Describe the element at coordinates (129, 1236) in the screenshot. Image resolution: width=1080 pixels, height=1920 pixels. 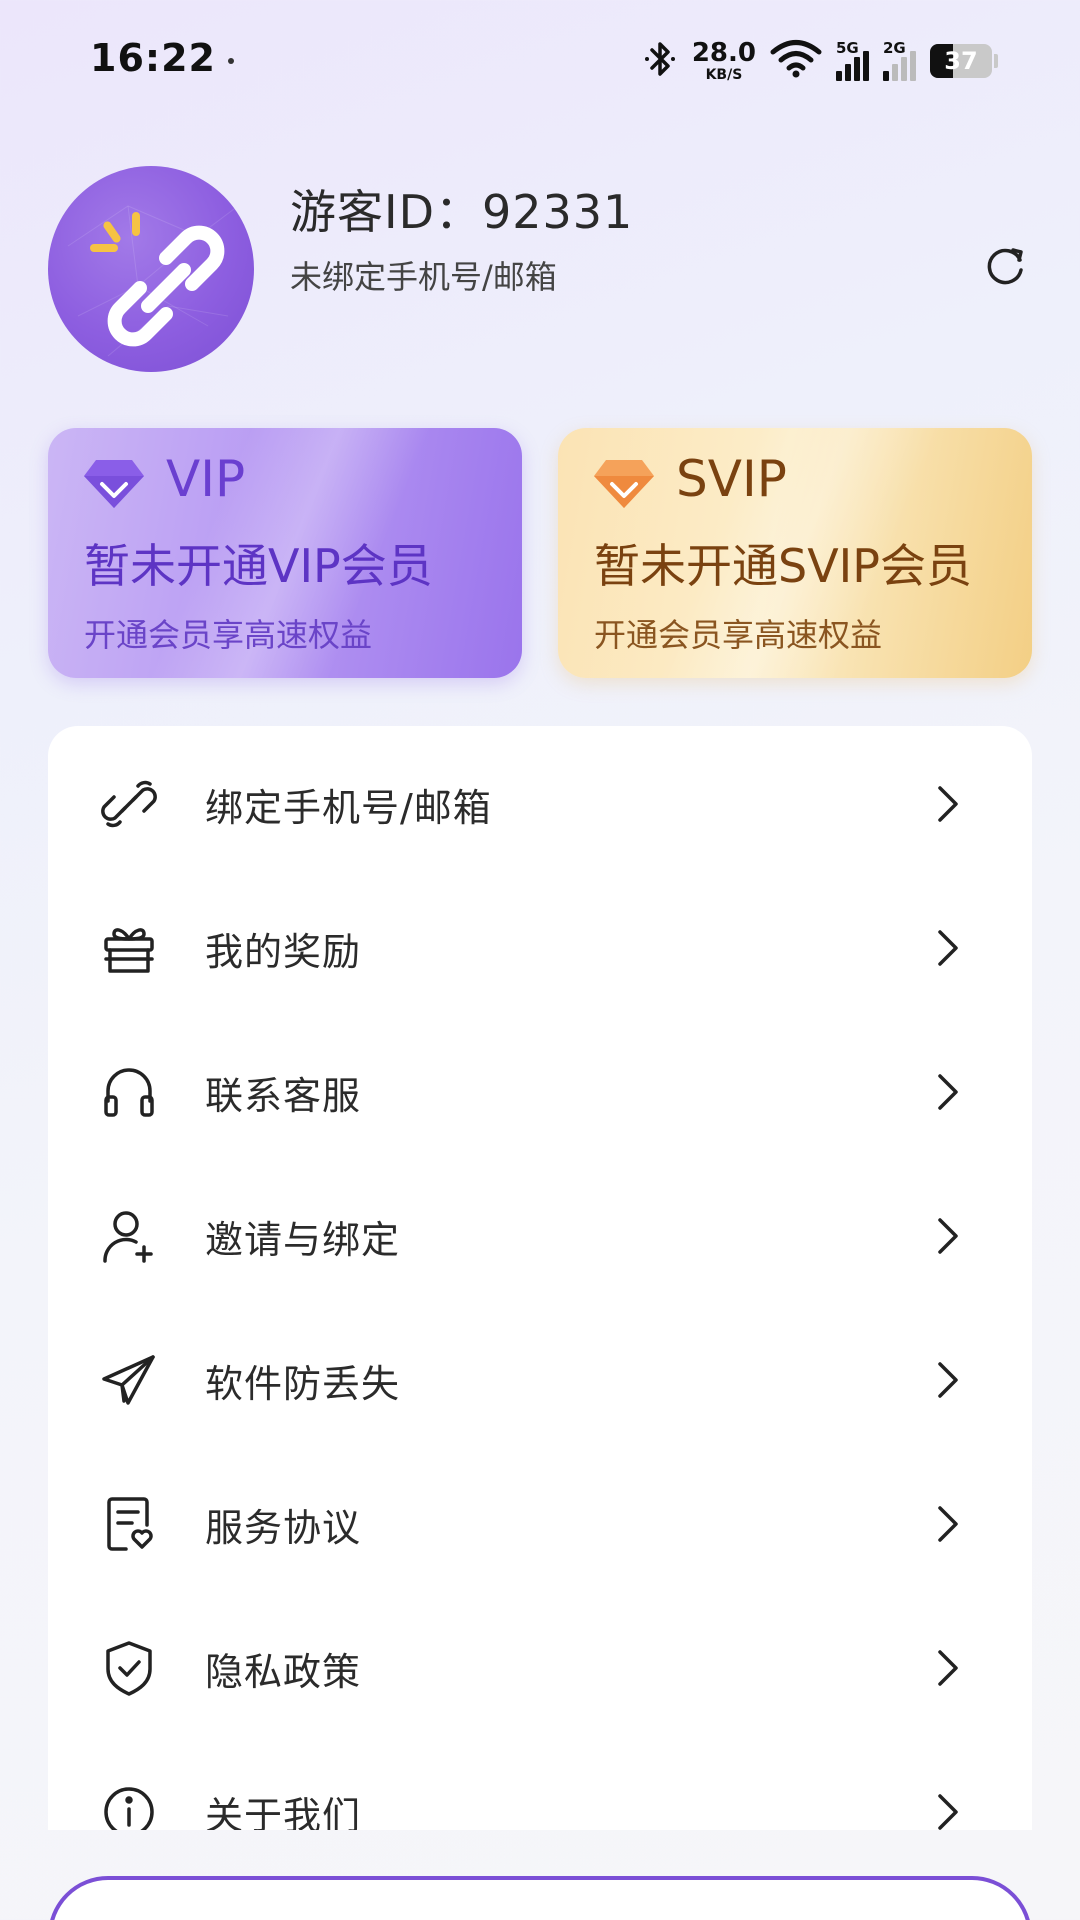
I see `user-plus-icon` at that location.